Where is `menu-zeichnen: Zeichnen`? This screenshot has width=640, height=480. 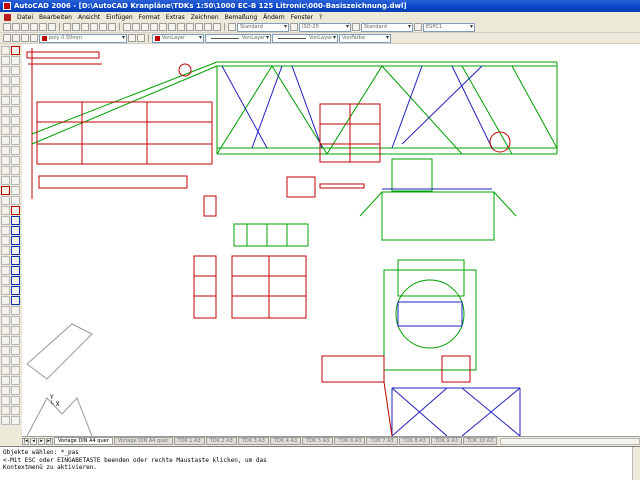
menu-zeichnen: Zeichnen is located at coordinates (205, 17).